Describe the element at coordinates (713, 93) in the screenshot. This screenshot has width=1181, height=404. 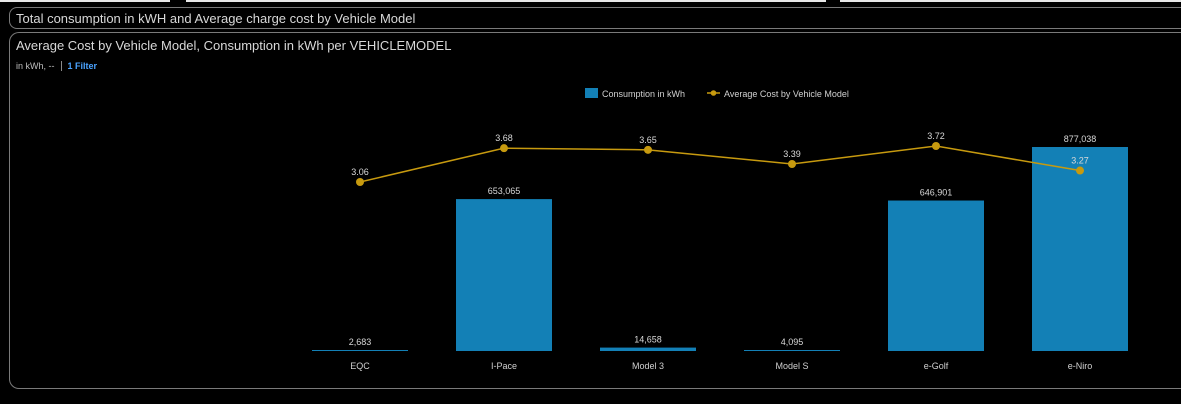
I see `legend-line-marker` at that location.